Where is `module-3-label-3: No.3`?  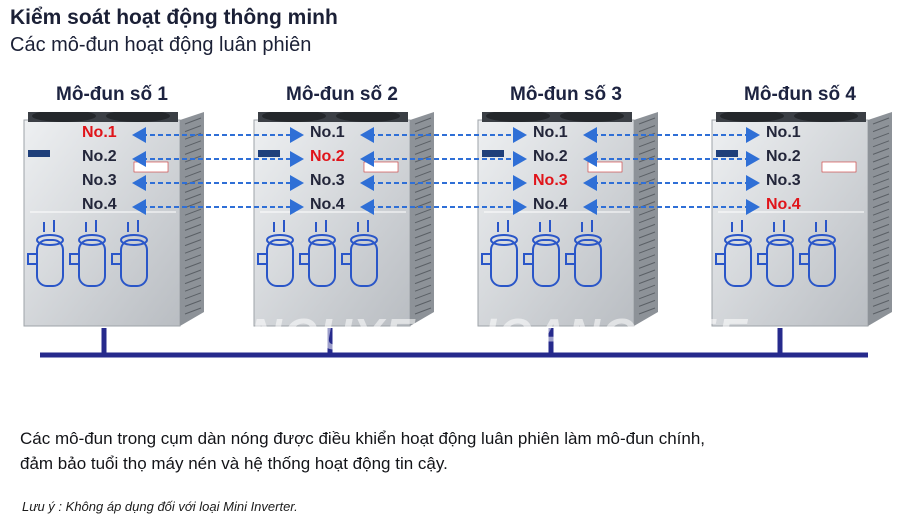
module-3-label-3: No.3 is located at coordinates (550, 180).